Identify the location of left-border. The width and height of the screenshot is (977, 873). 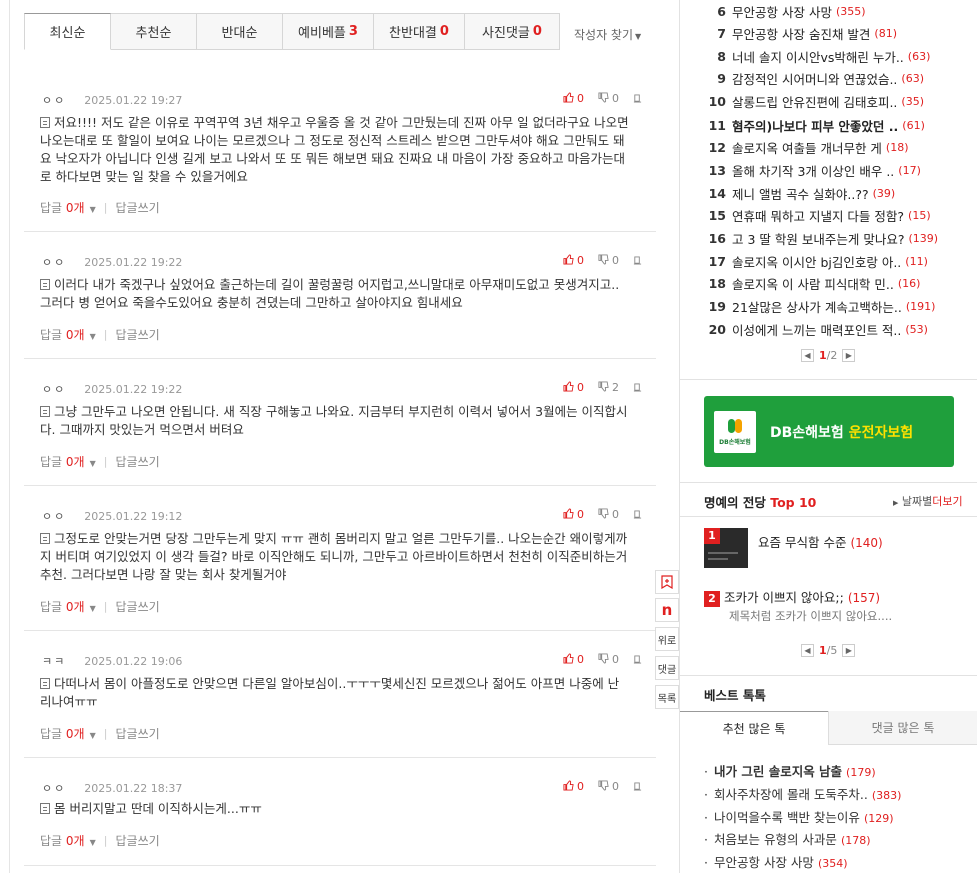
(9, 436).